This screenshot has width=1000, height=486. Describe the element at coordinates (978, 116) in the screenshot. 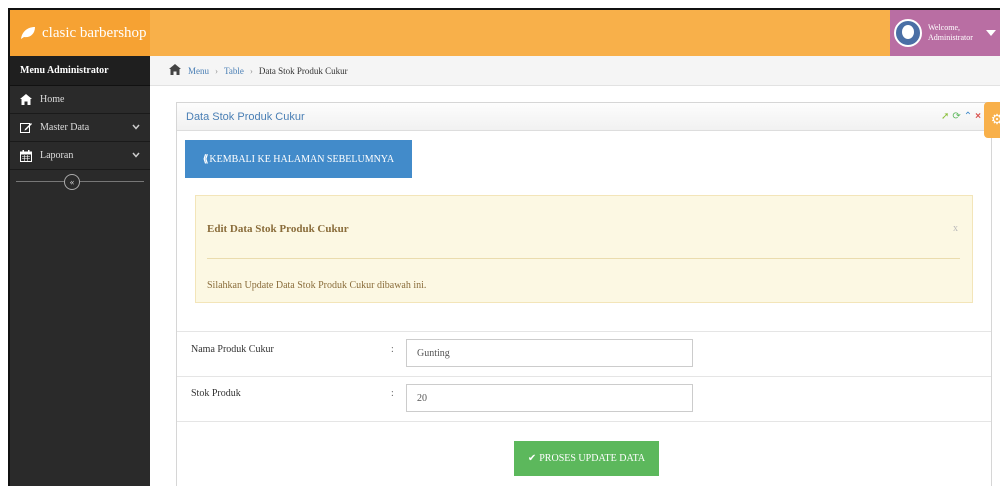

I see `close-icon: ×` at that location.